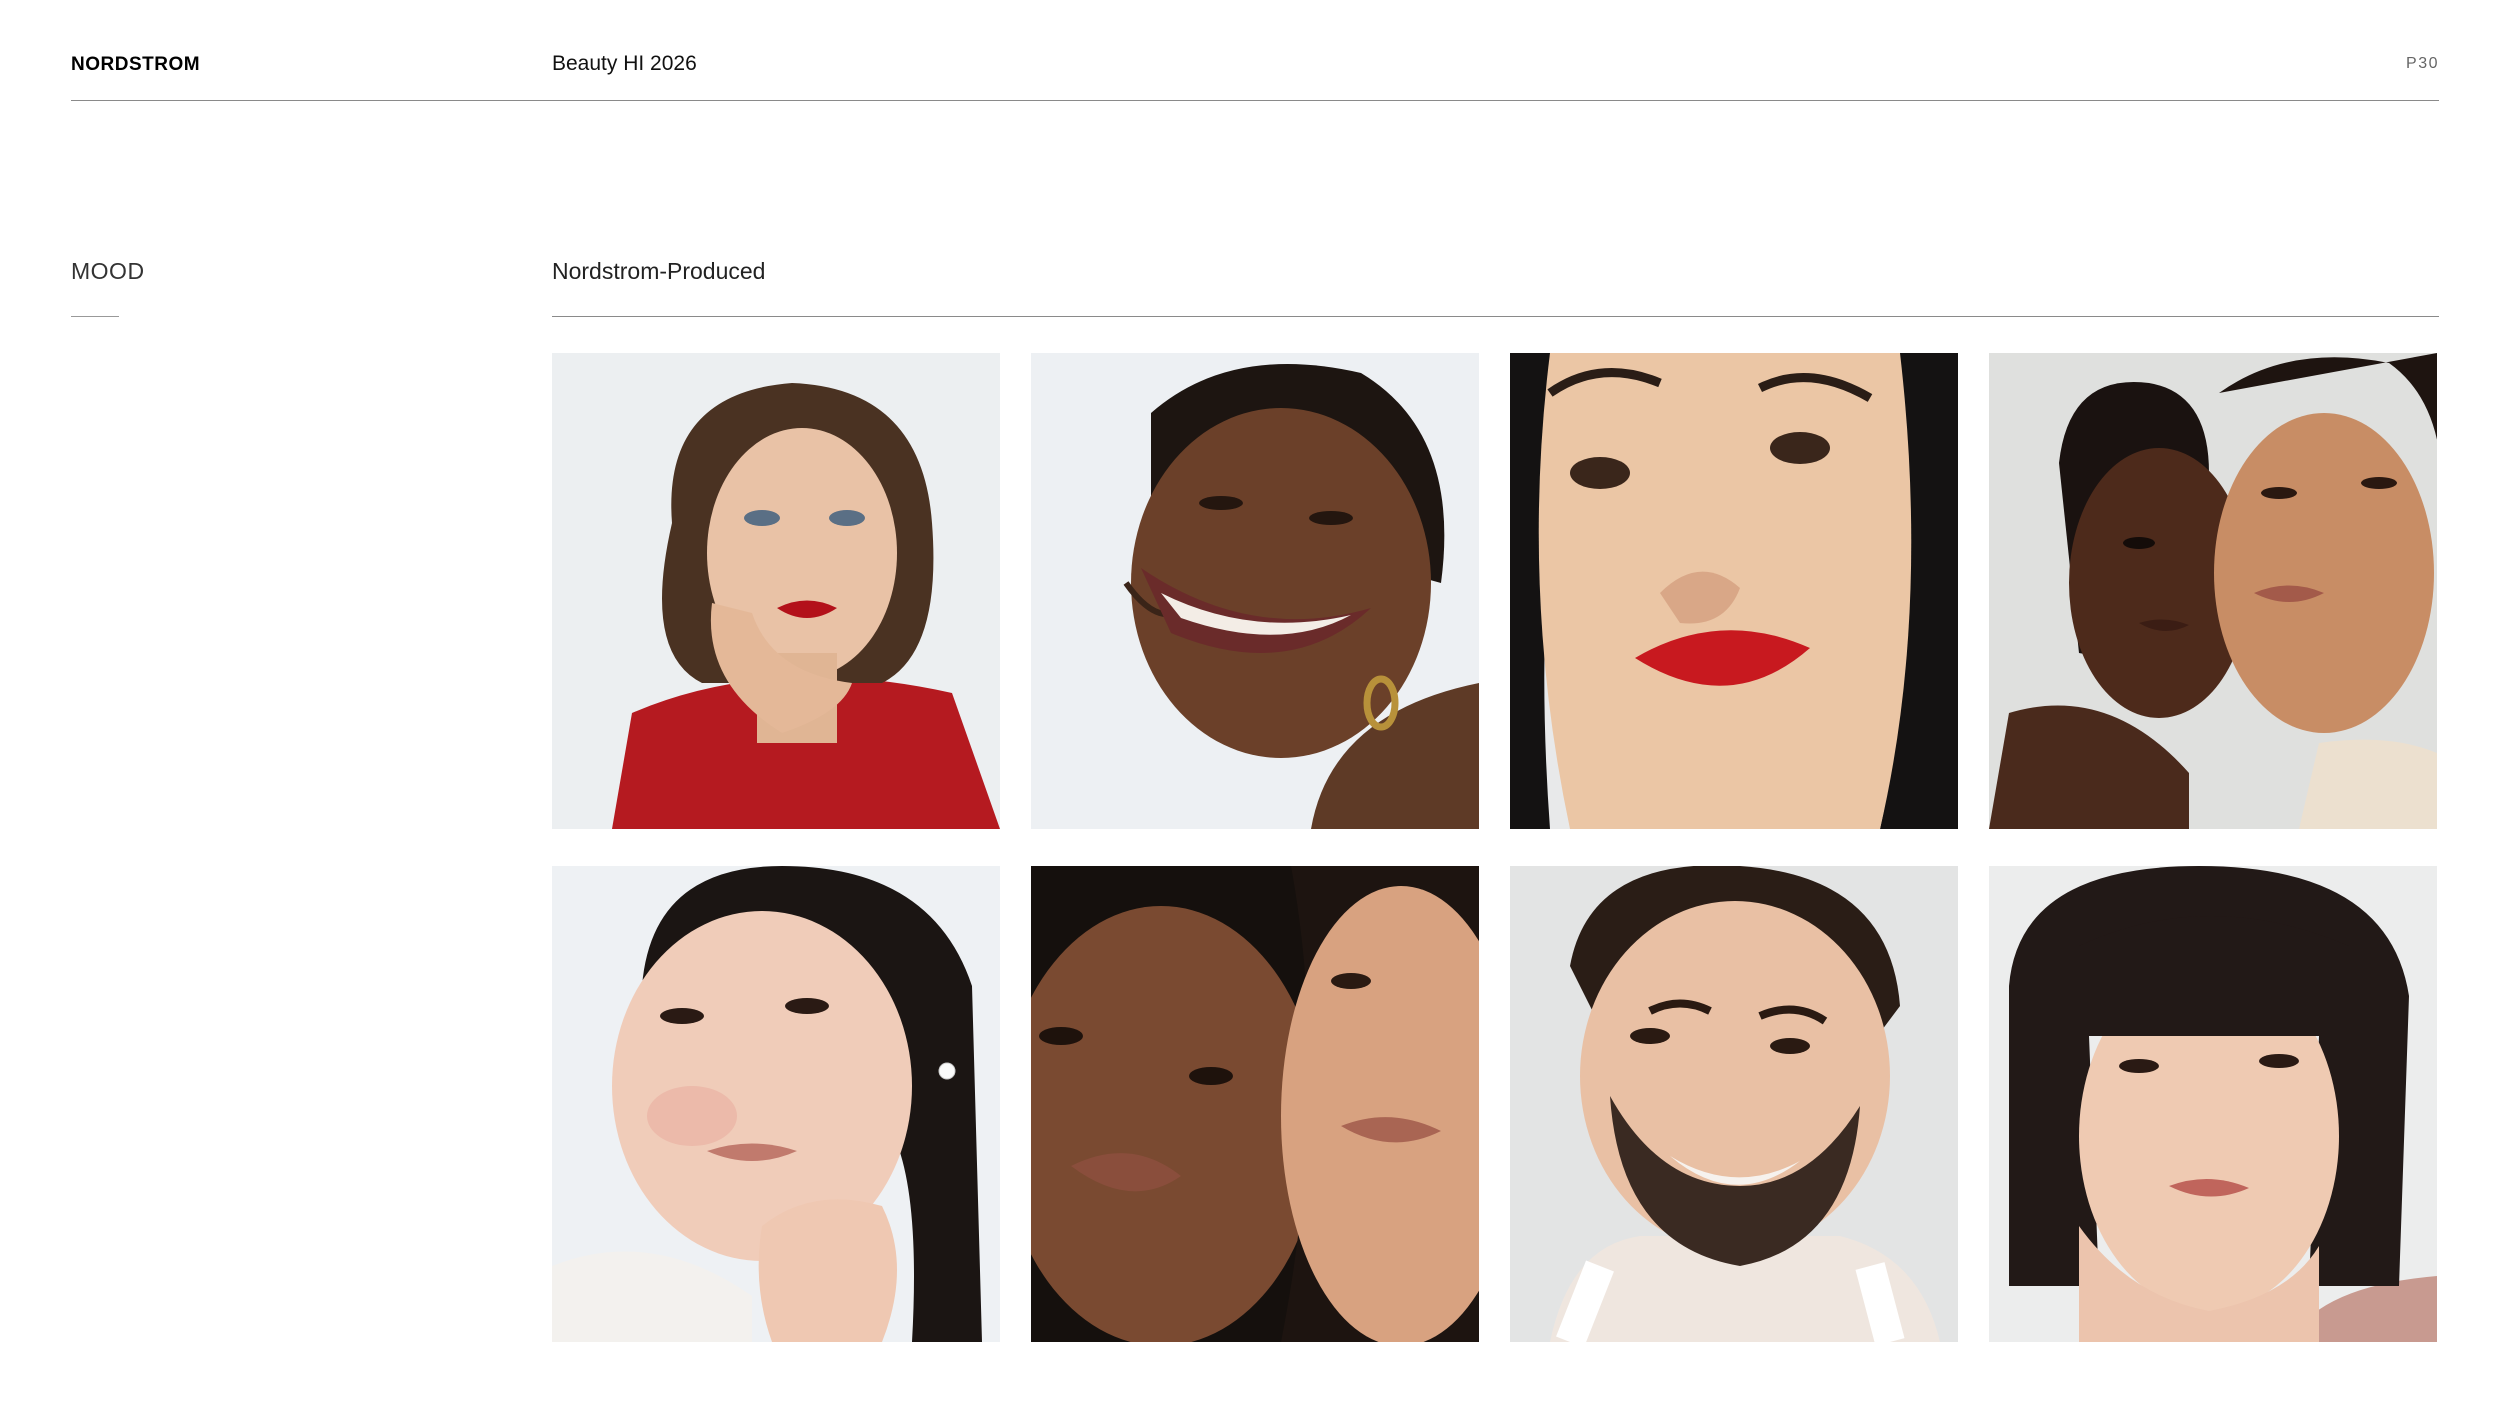 This screenshot has height=1405, width=2500. What do you see at coordinates (136, 64) in the screenshot?
I see `brand-logo: NORDSTROM` at bounding box center [136, 64].